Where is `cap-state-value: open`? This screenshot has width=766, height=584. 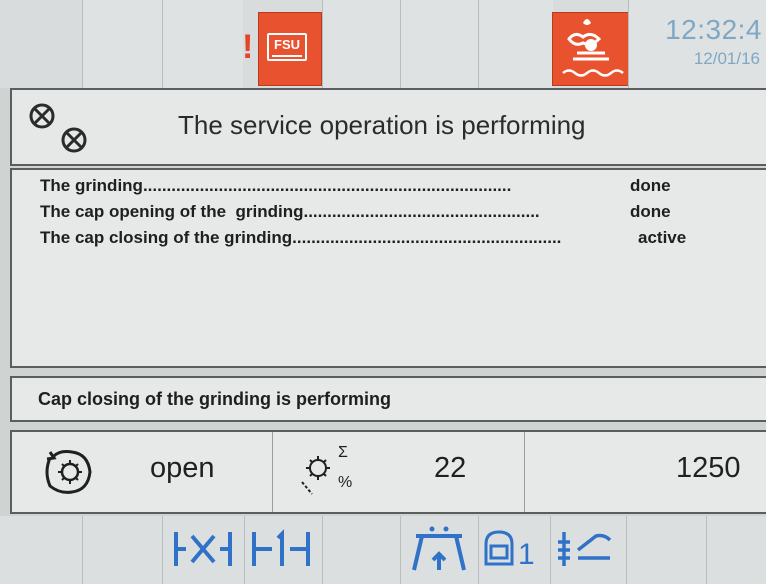
cap-state-value: open is located at coordinates (182, 468).